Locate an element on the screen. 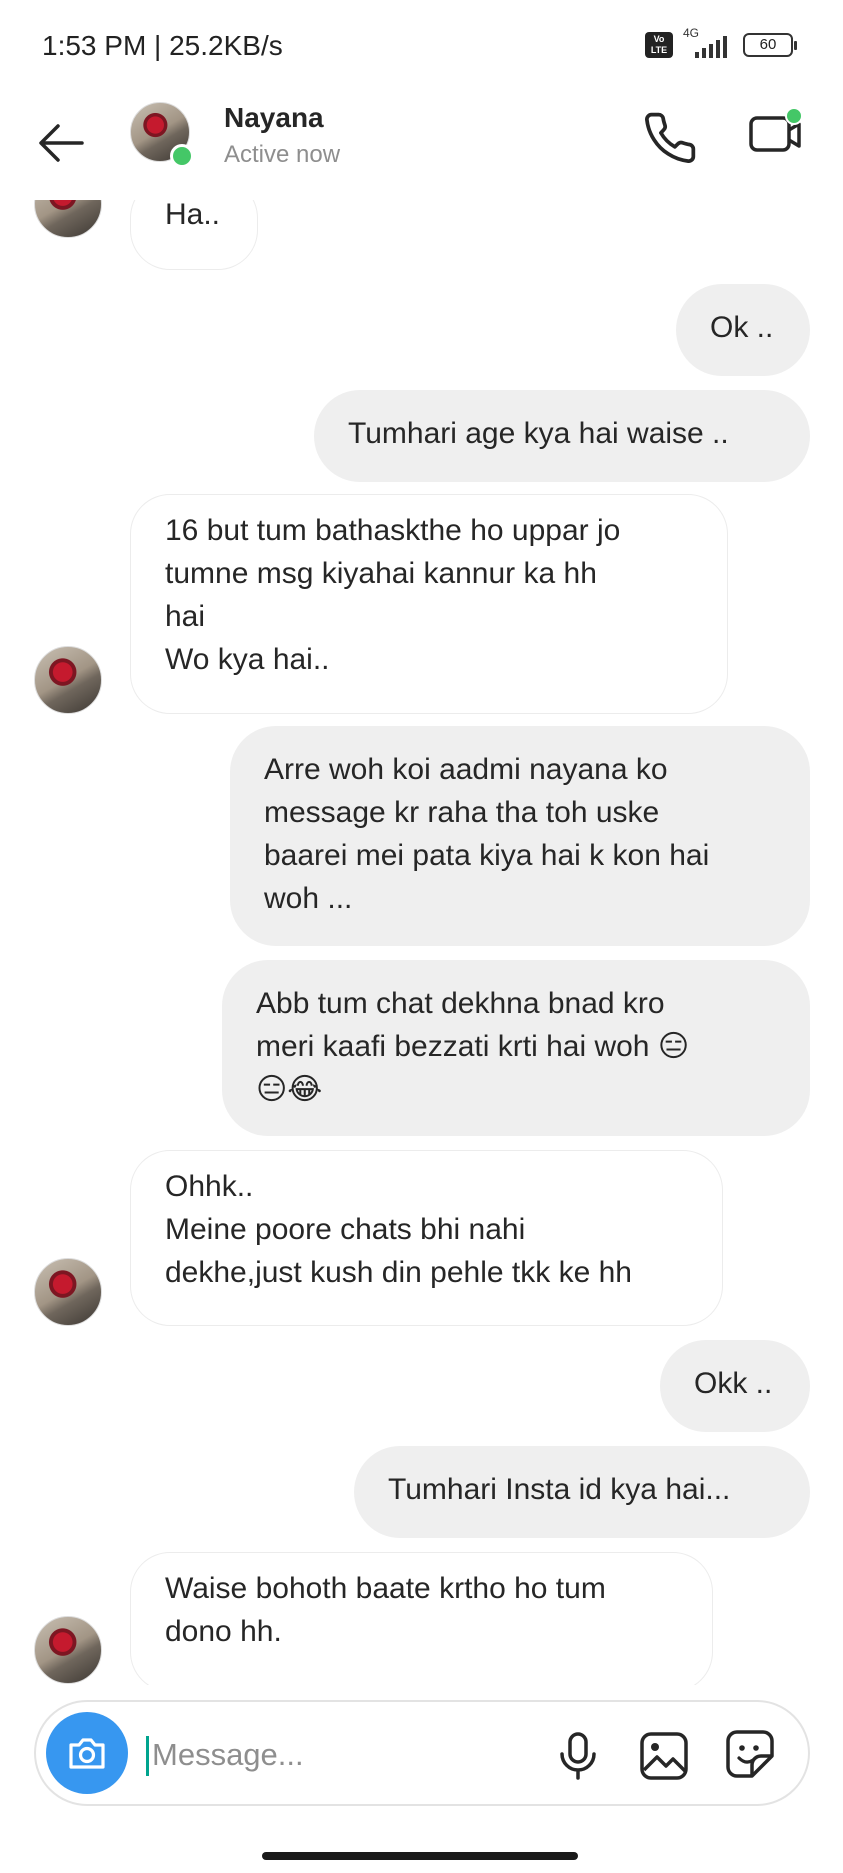 This screenshot has height=1873, width=843. mic-icon is located at coordinates (578, 1756).